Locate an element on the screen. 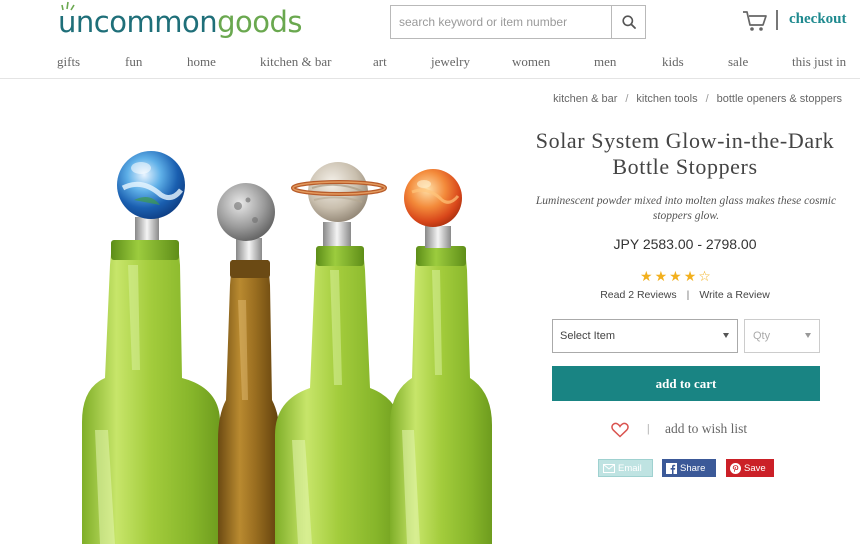  nav-item-art: art is located at coordinates (380, 62).